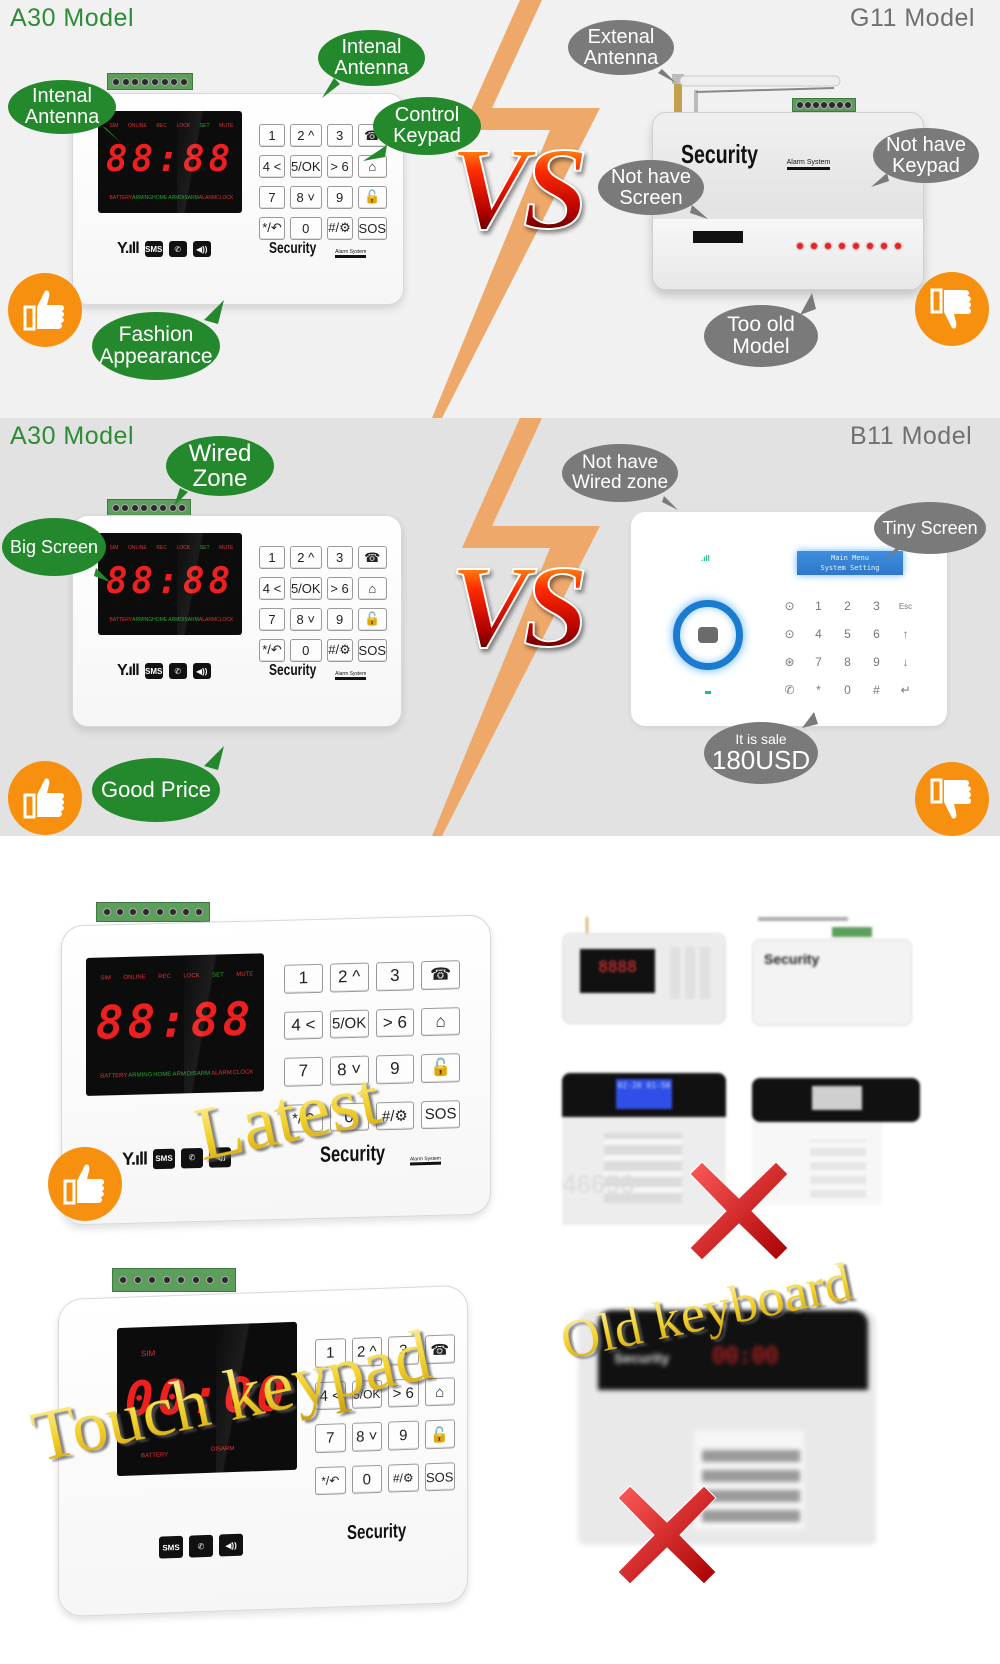  Describe the element at coordinates (789, 662) in the screenshot. I see `home-icon: ⊛` at that location.